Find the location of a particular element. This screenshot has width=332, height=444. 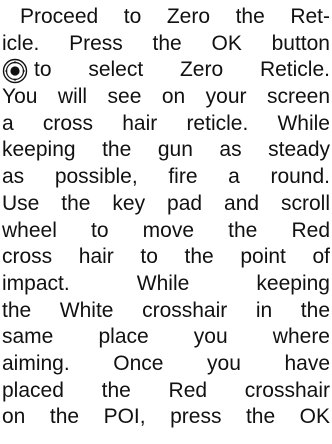

text-line: the White crosshair in the is located at coordinates (166, 310).